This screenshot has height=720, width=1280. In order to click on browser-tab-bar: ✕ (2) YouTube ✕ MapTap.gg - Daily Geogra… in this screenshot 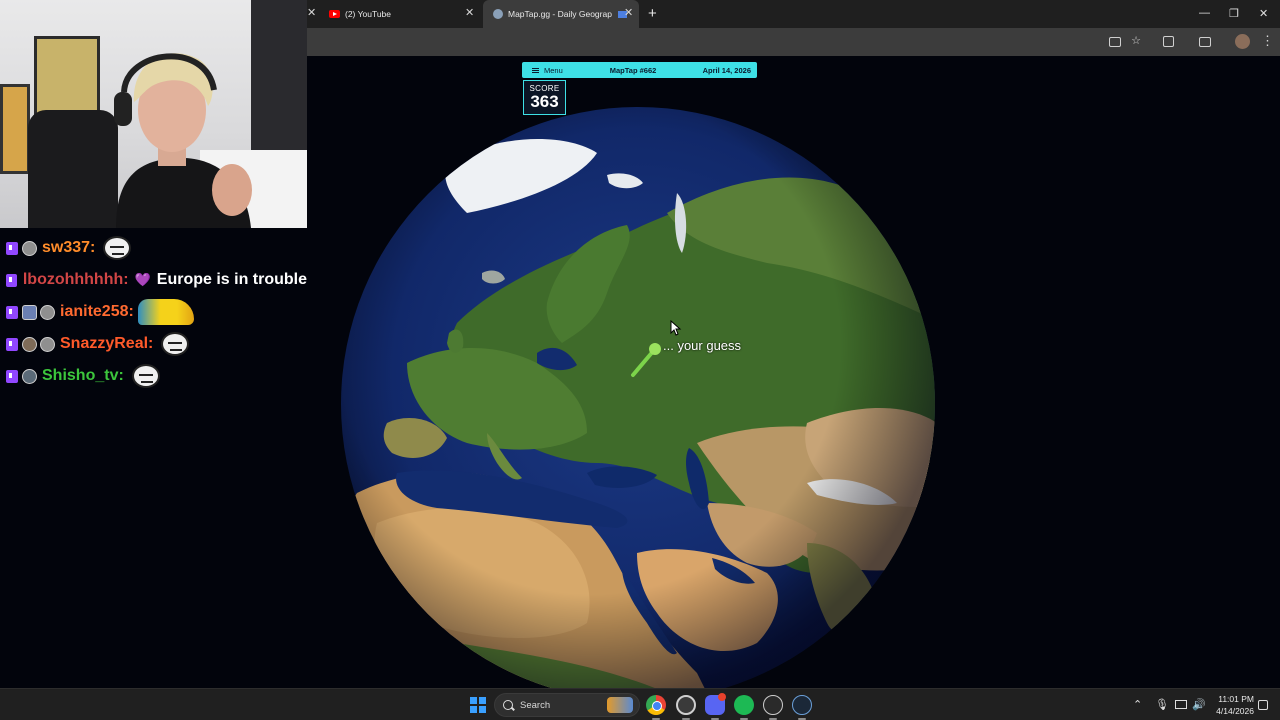, I will do `click(793, 14)`.